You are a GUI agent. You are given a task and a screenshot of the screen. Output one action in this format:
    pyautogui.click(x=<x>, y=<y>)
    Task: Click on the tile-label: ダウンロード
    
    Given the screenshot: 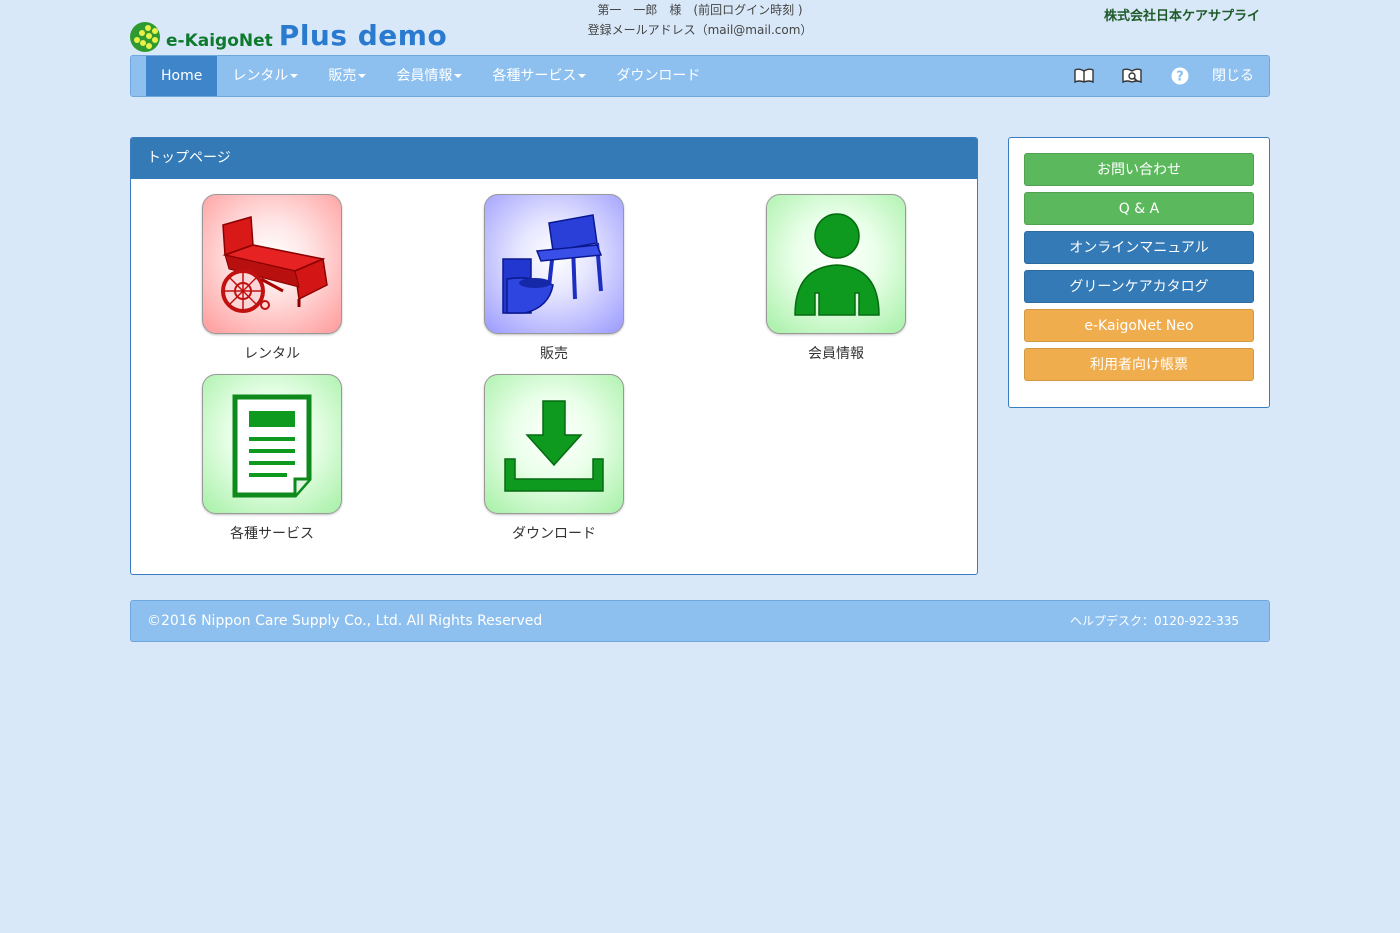 What is the action you would take?
    pyautogui.click(x=554, y=534)
    